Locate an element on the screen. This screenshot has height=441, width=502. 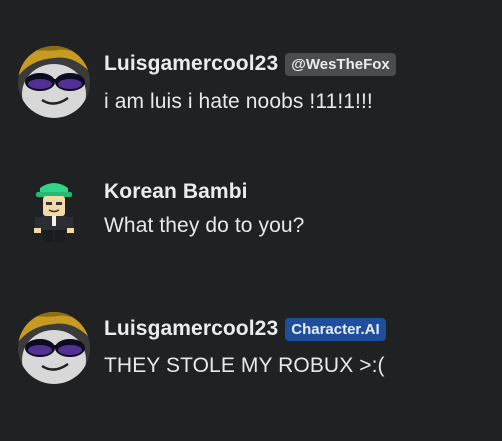
author-name: Korean Bambi is located at coordinates (176, 192).